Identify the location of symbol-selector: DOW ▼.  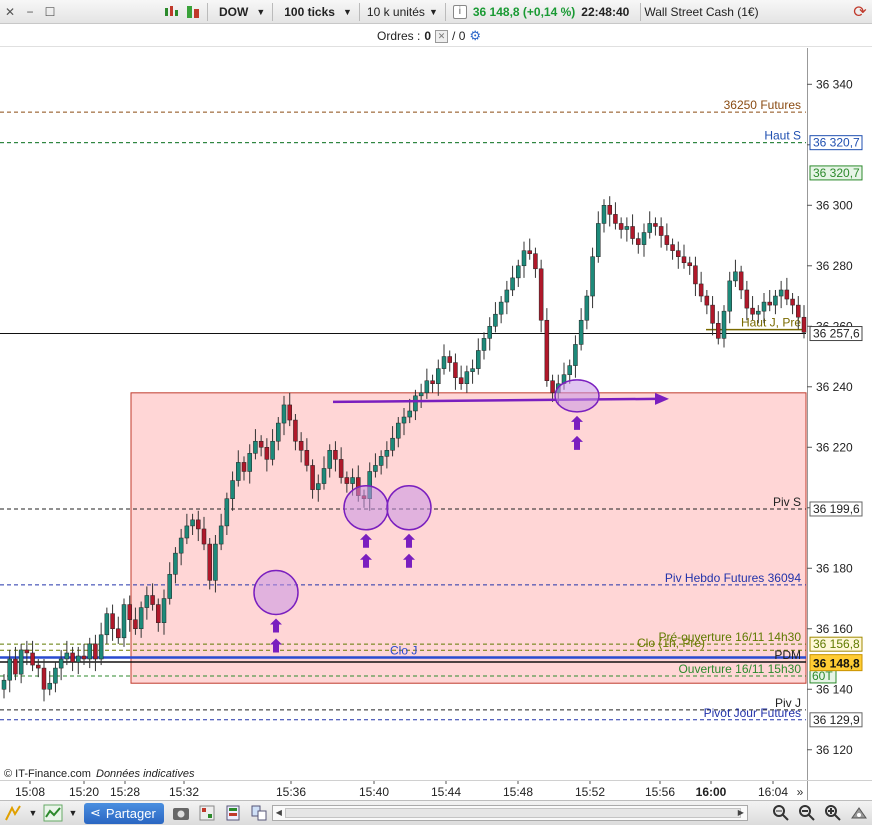
(240, 12).